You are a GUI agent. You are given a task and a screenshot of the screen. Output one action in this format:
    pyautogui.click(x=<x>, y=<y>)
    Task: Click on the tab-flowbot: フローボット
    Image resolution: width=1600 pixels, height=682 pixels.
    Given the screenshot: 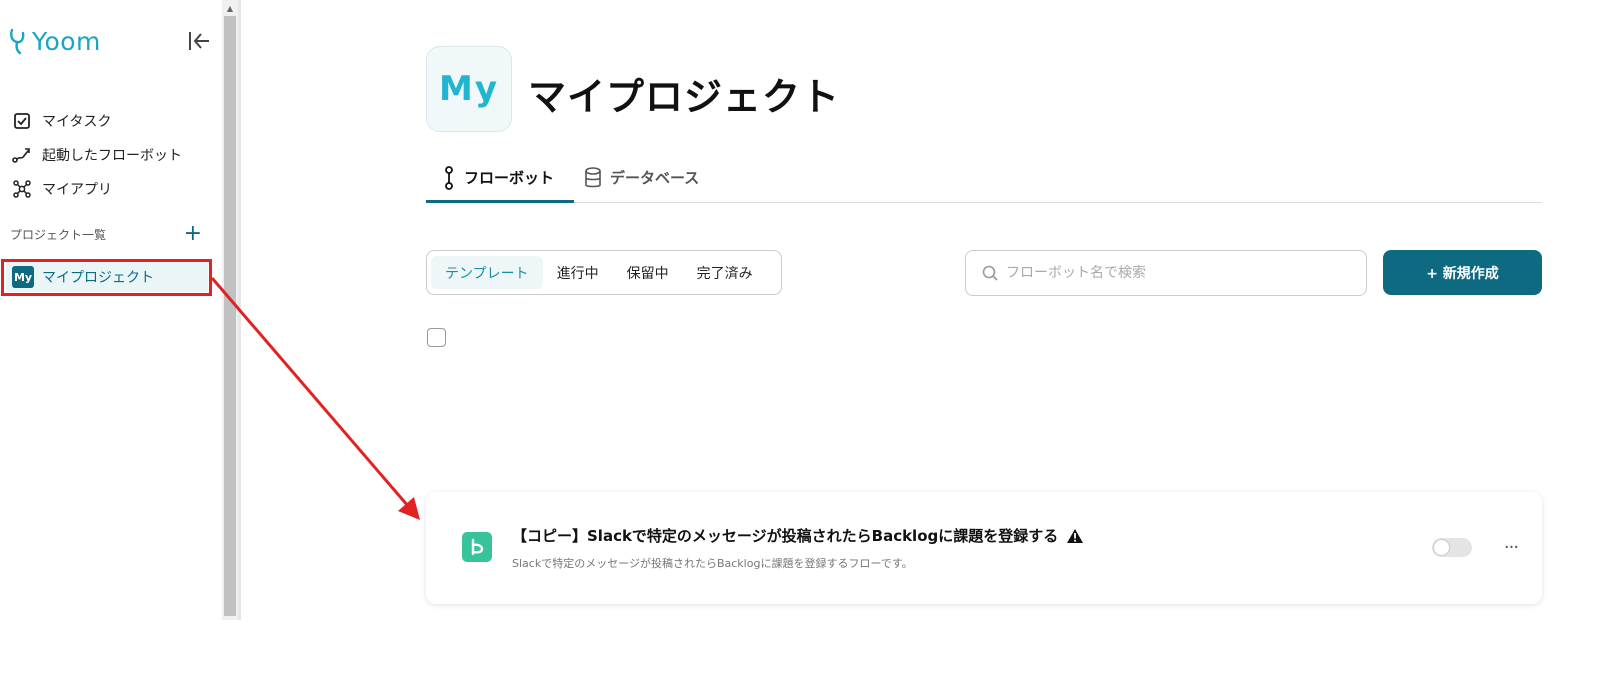 What is the action you would take?
    pyautogui.click(x=498, y=177)
    